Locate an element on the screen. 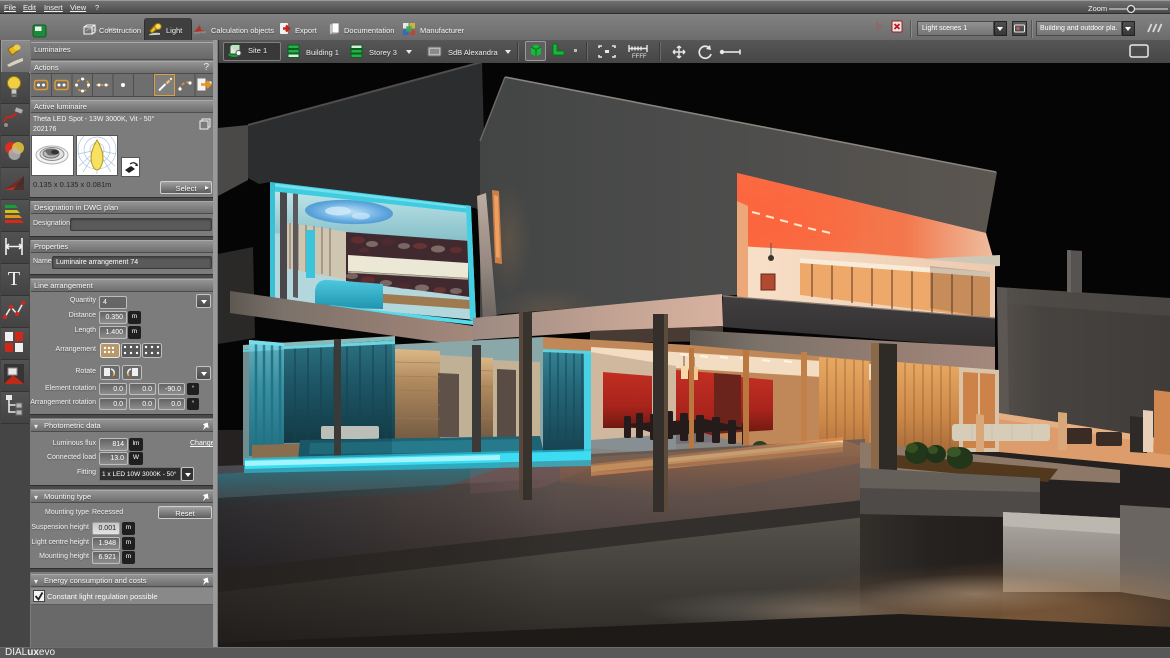 This screenshot has height=658, width=1170. svg-text: T is located at coordinates (14, 279).